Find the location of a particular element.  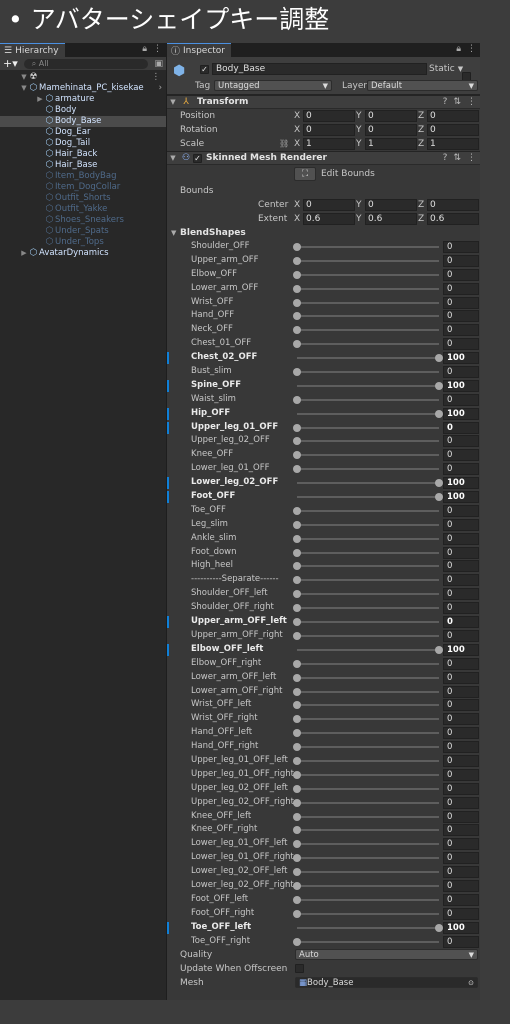

scene-root-row: ▼ ☢ ⋮ is located at coordinates (83, 77).